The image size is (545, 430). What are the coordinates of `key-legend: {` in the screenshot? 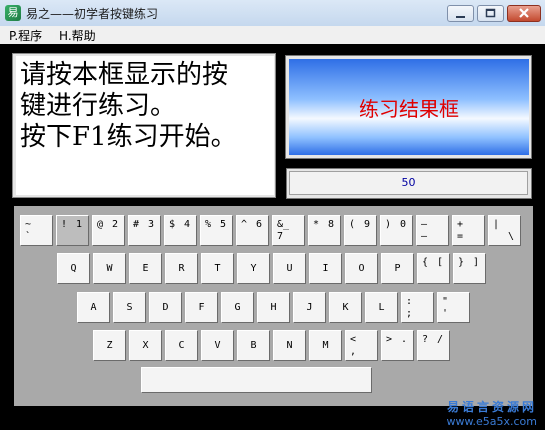 It's located at (425, 262).